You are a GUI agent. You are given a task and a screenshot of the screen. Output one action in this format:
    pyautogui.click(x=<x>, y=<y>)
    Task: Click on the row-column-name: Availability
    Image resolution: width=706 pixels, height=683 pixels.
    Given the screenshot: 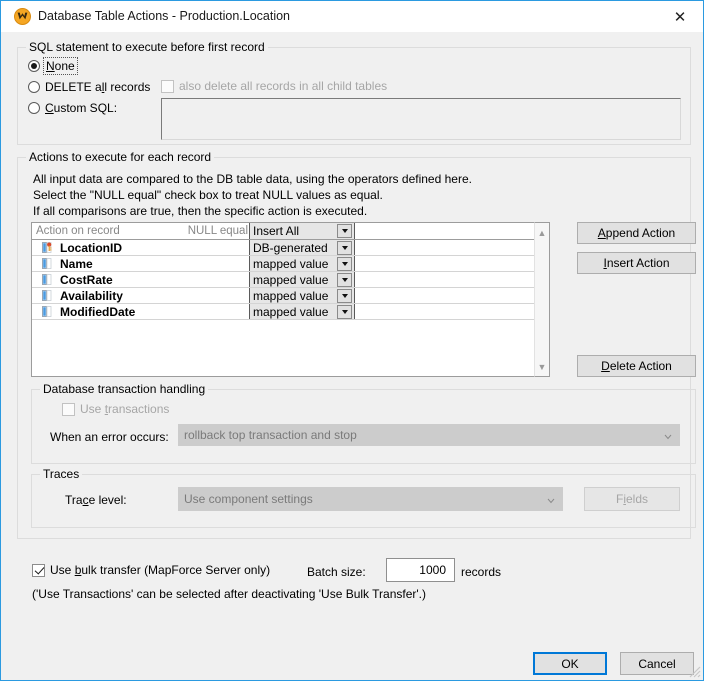 What is the action you would take?
    pyautogui.click(x=91, y=295)
    